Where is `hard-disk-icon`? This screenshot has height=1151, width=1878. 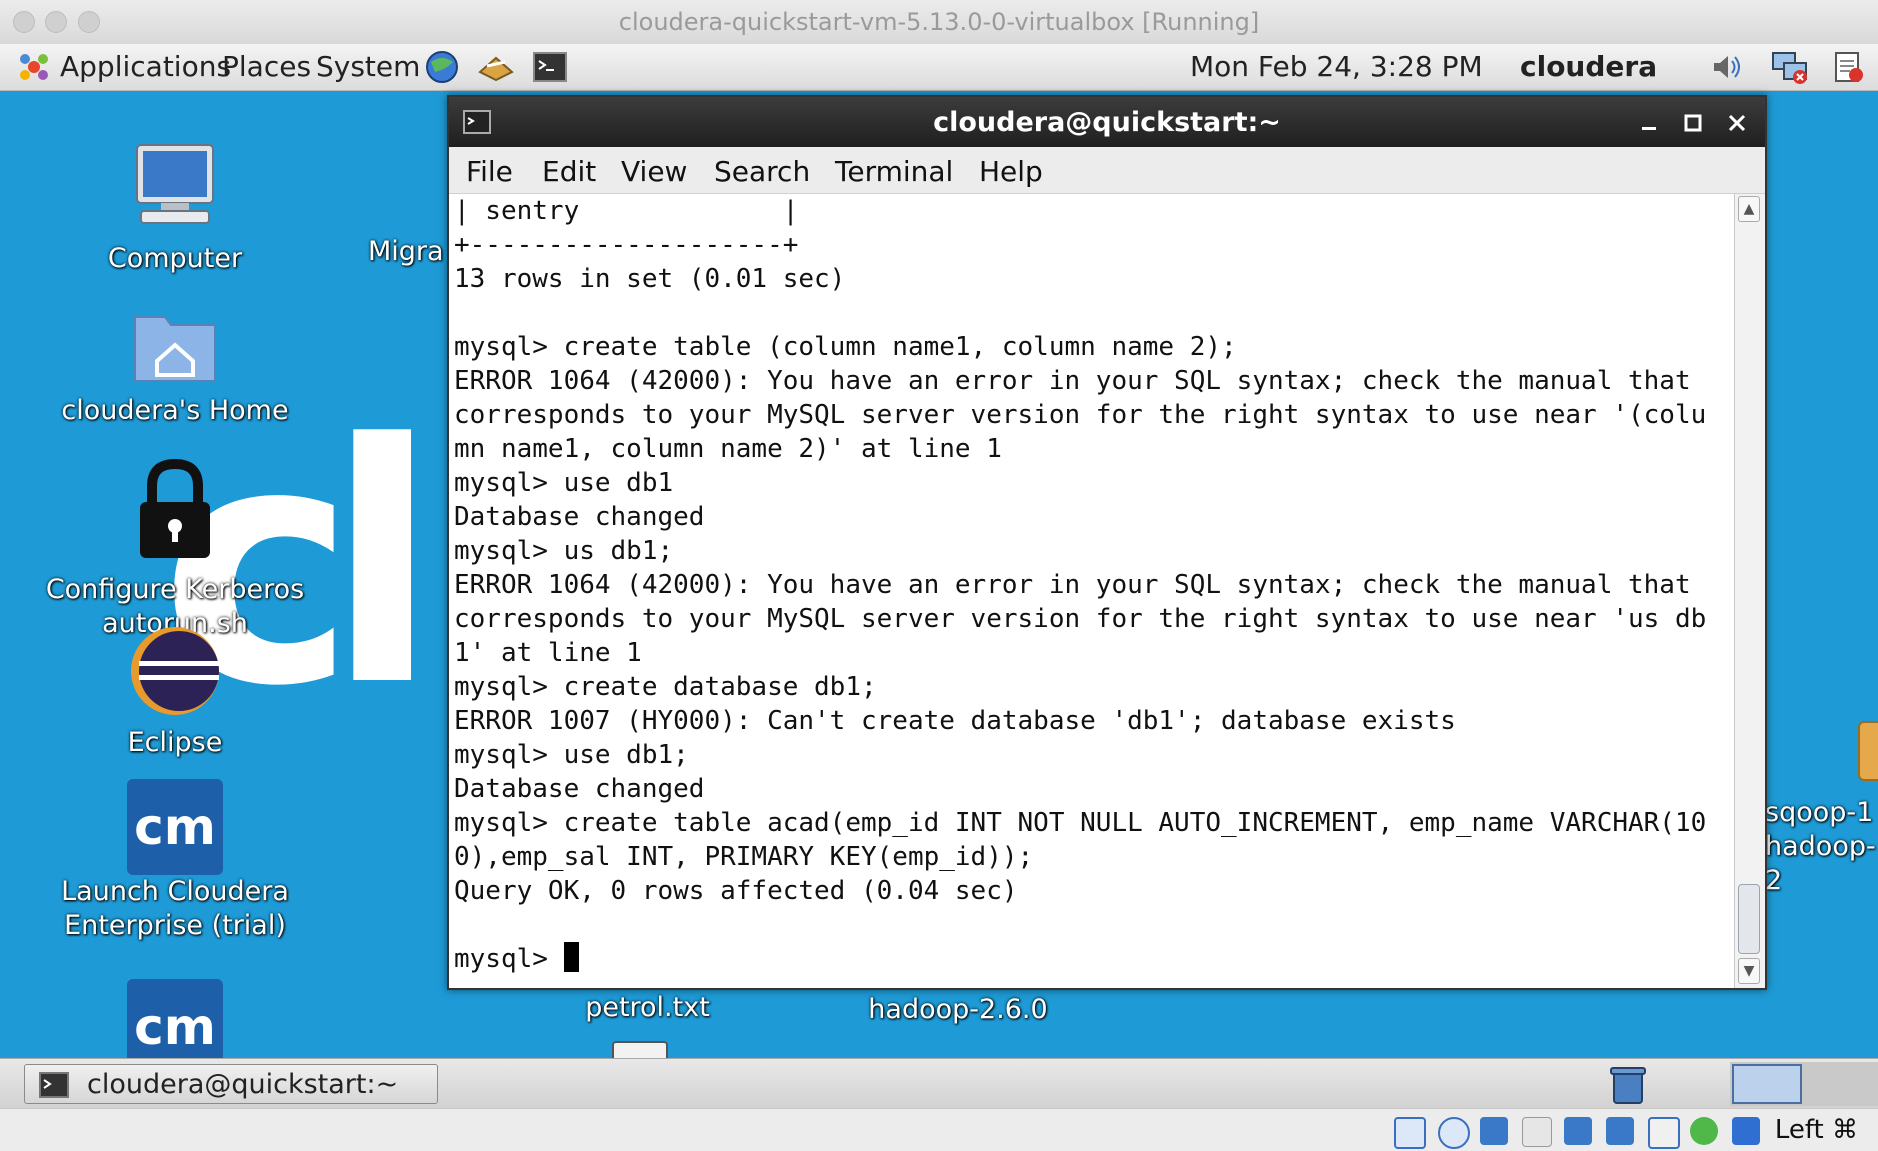 hard-disk-icon is located at coordinates (1410, 1133).